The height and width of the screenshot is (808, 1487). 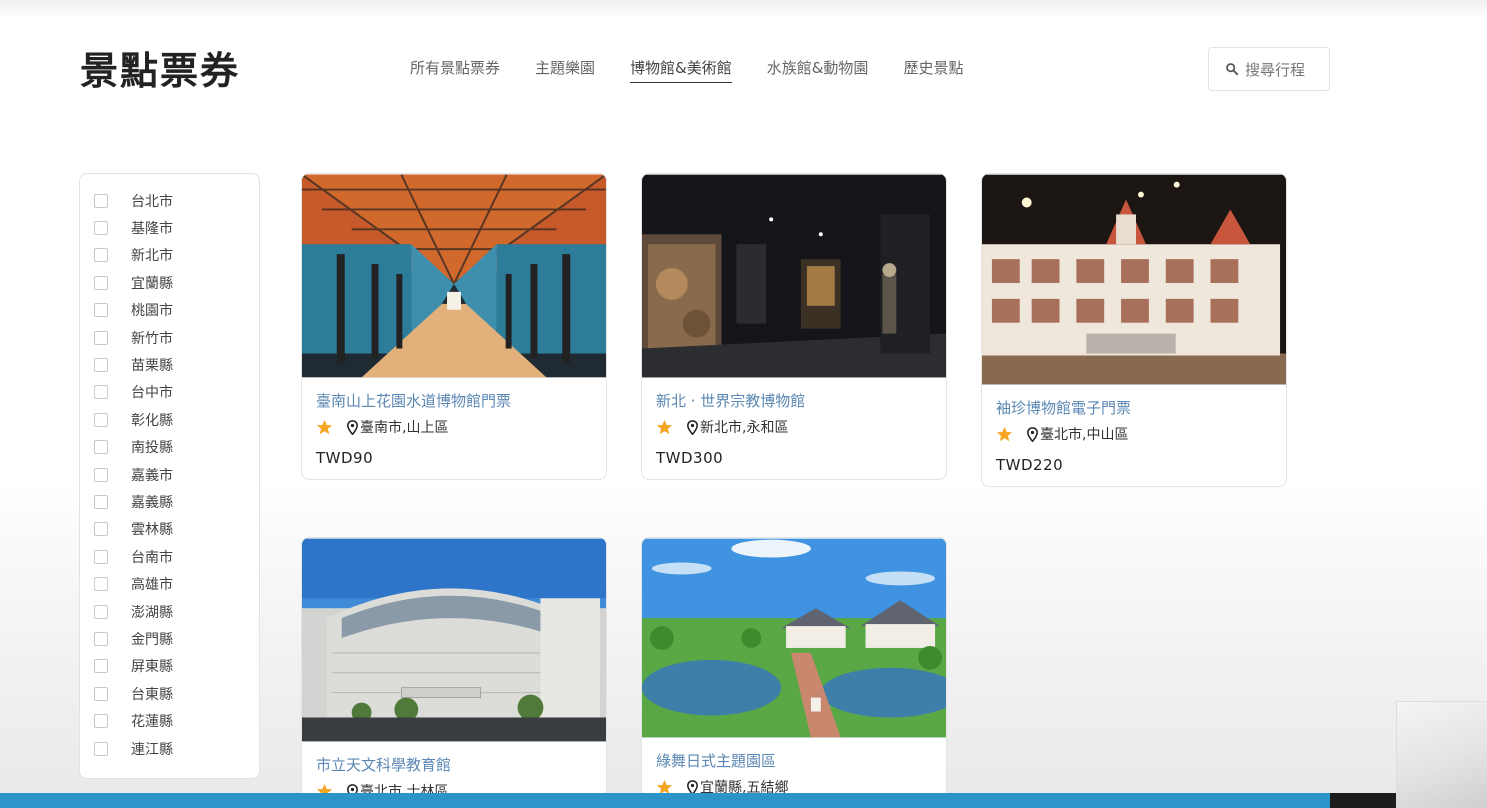 I want to click on city-filter-item: 嘉義市, so click(x=169, y=474).